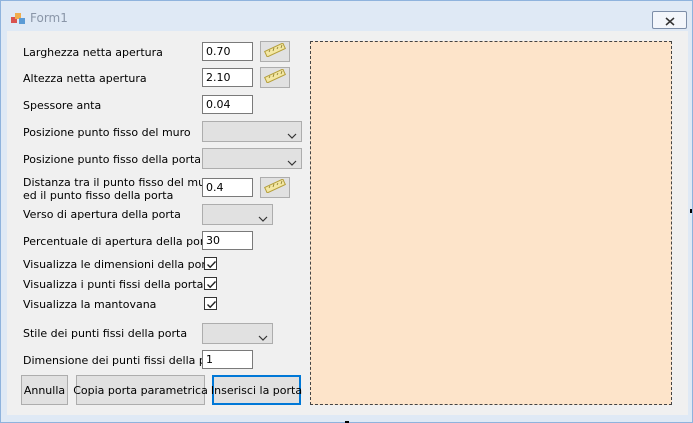 This screenshot has width=693, height=423. Describe the element at coordinates (44, 390) in the screenshot. I see `annulla-button: Annulla` at that location.